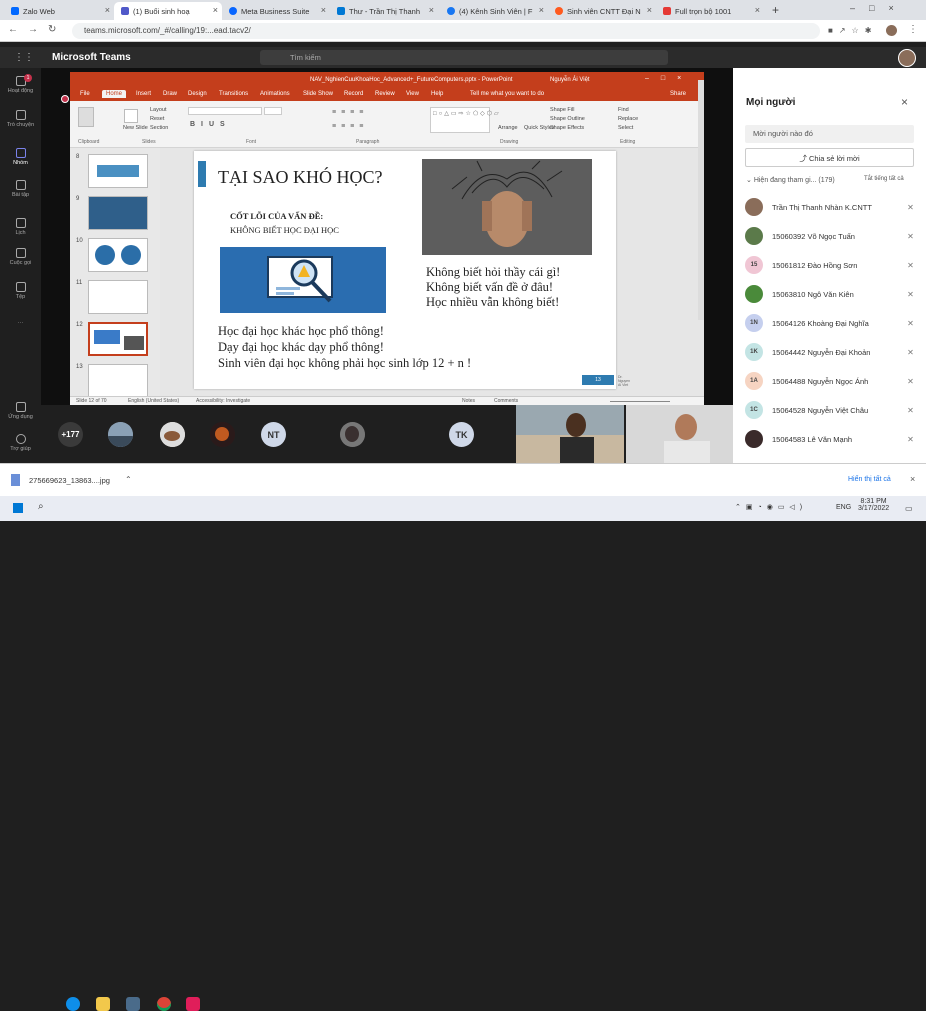 Image resolution: width=926 pixels, height=1011 pixels. Describe the element at coordinates (468, 401) in the screenshot. I see `notes-button: Notes` at that location.